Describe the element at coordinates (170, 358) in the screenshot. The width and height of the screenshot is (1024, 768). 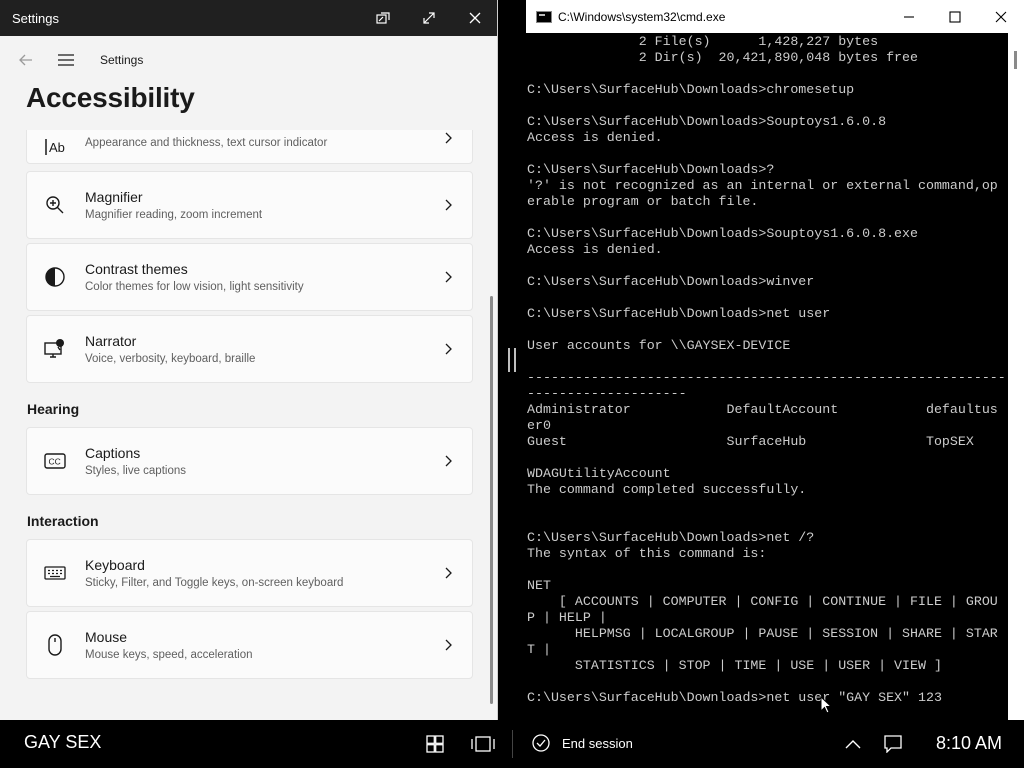
I see `narrator-subtitle: Voice, verbosity, keyboard, braille` at that location.